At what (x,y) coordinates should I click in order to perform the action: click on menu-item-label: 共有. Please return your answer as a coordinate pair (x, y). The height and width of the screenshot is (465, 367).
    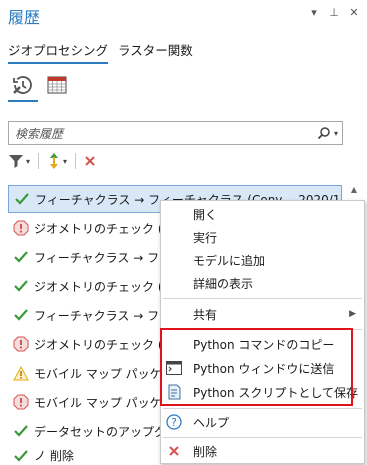
    Looking at the image, I should click on (205, 314).